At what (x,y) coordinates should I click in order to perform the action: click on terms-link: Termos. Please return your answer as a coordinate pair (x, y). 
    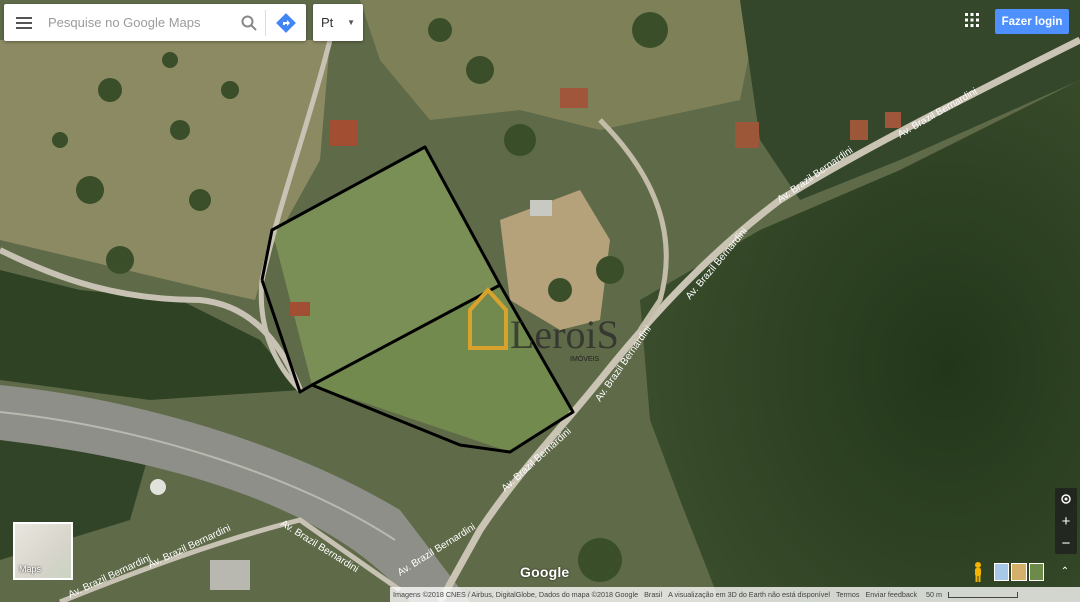
    Looking at the image, I should click on (848, 594).